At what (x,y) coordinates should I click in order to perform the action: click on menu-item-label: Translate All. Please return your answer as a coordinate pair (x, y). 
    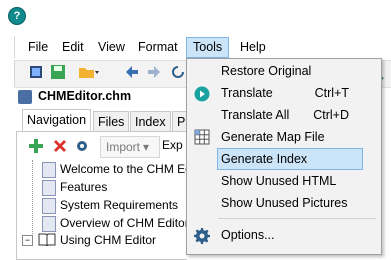
    Looking at the image, I should click on (255, 115).